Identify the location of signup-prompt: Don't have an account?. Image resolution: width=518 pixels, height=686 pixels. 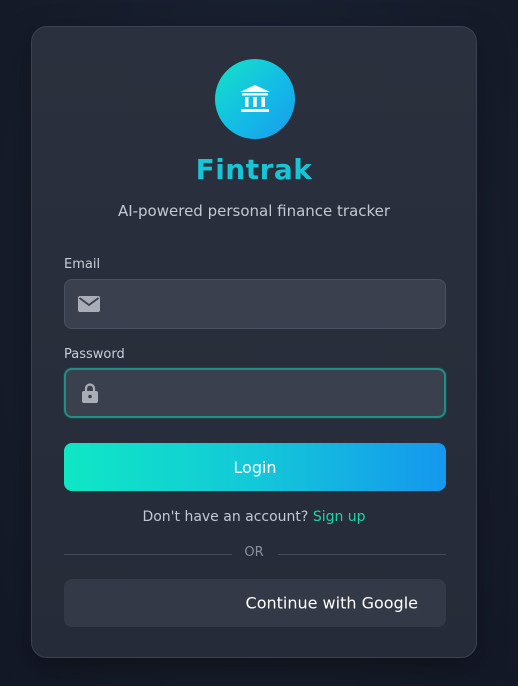
(225, 517).